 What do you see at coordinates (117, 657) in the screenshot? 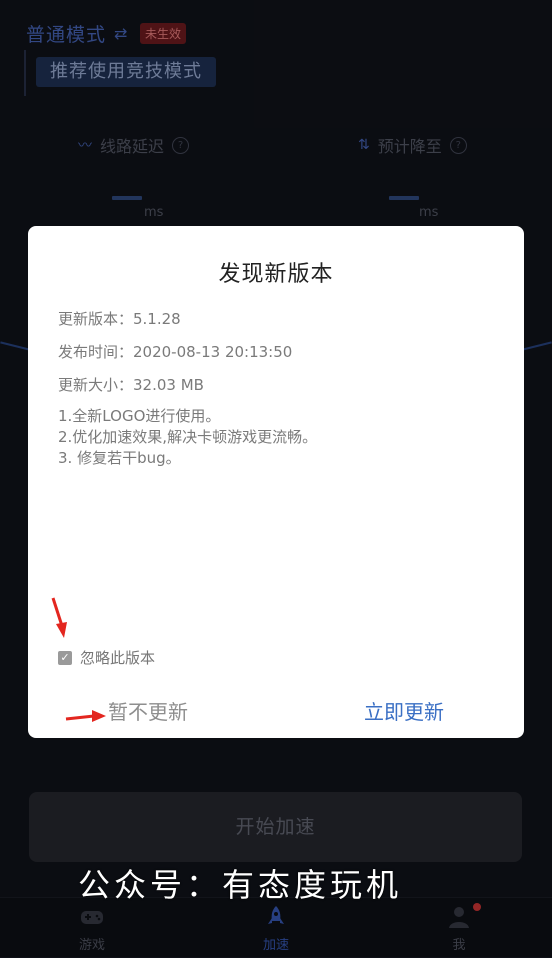
I see `ignore-version-label: 忽略此版本` at bounding box center [117, 657].